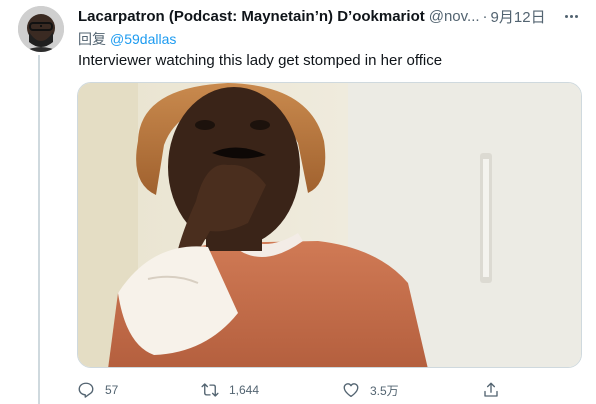 Image resolution: width=596 pixels, height=404 pixels. I want to click on retweet-count: 1,644, so click(244, 390).